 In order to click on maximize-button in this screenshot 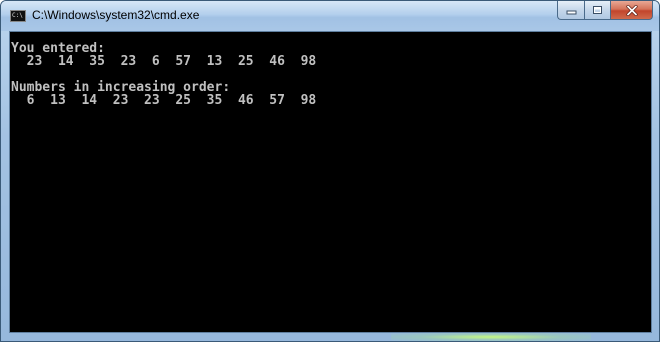, I will do `click(597, 10)`.